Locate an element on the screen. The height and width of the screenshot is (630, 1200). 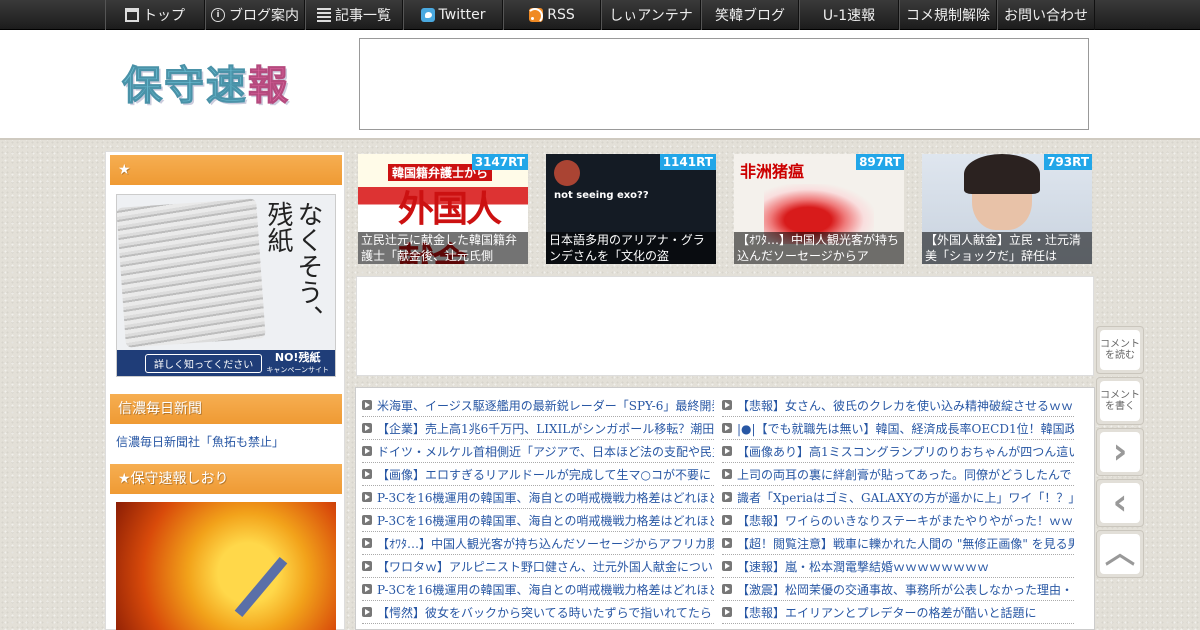
nav-item-label: コメ規制解除 is located at coordinates (948, 16).